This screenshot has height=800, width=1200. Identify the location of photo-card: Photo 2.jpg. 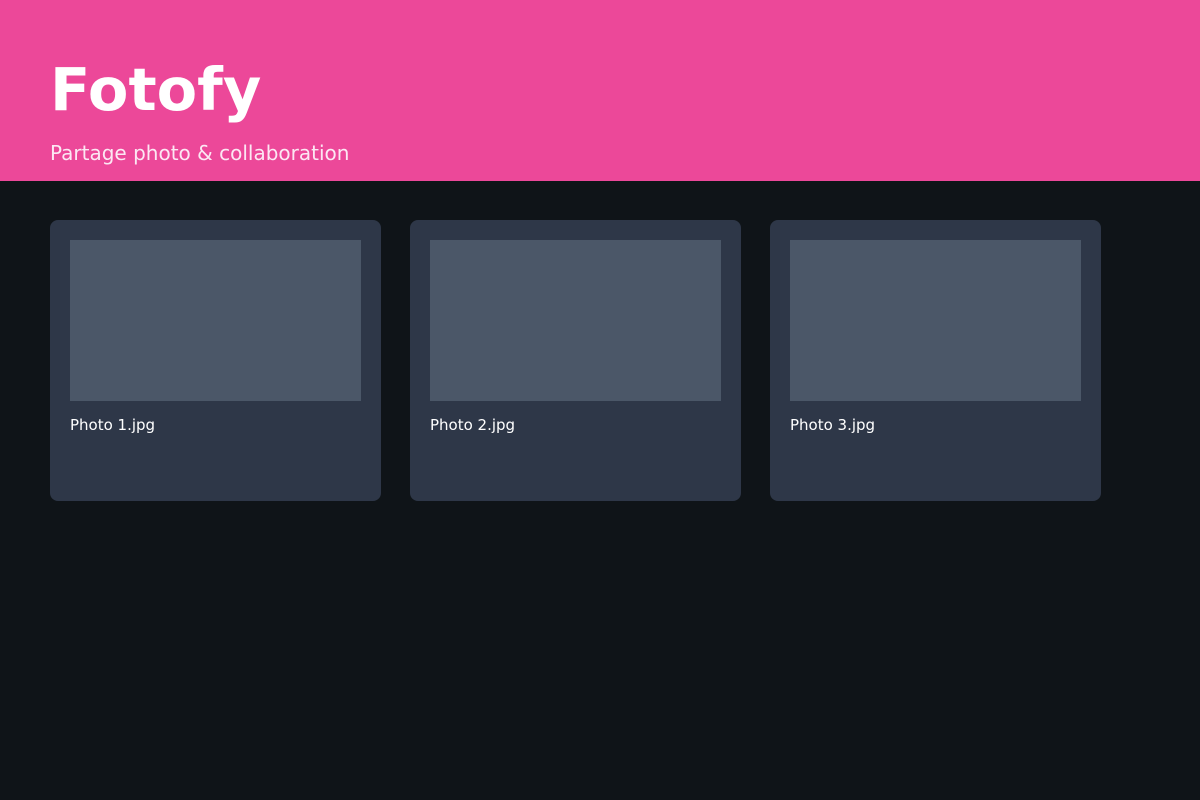
(575, 360).